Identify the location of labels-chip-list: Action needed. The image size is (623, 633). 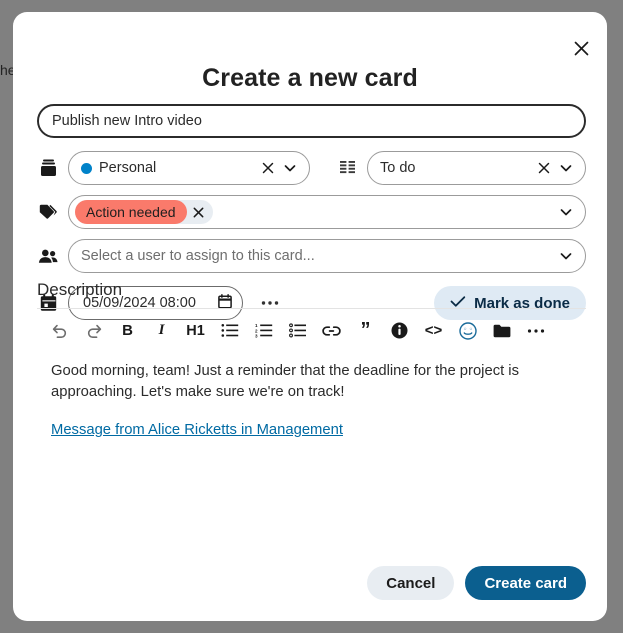
(315, 212).